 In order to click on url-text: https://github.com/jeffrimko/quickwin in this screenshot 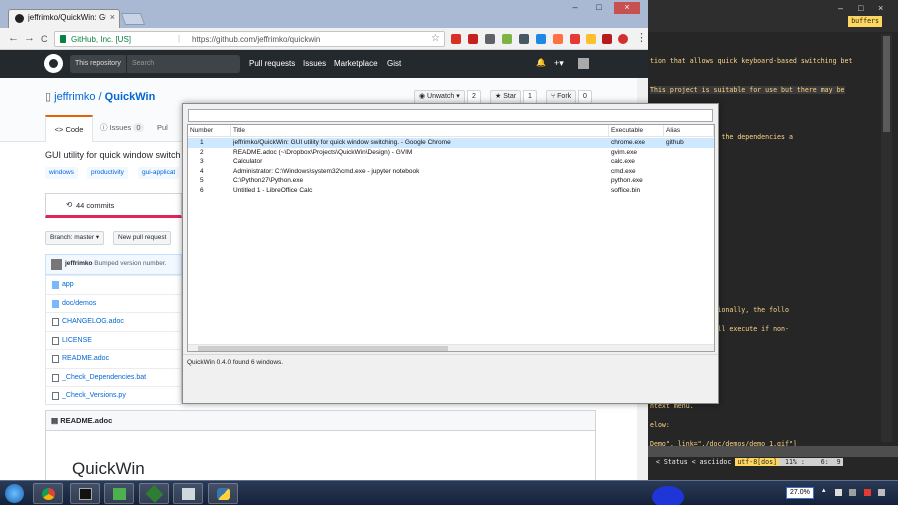, I will do `click(256, 39)`.